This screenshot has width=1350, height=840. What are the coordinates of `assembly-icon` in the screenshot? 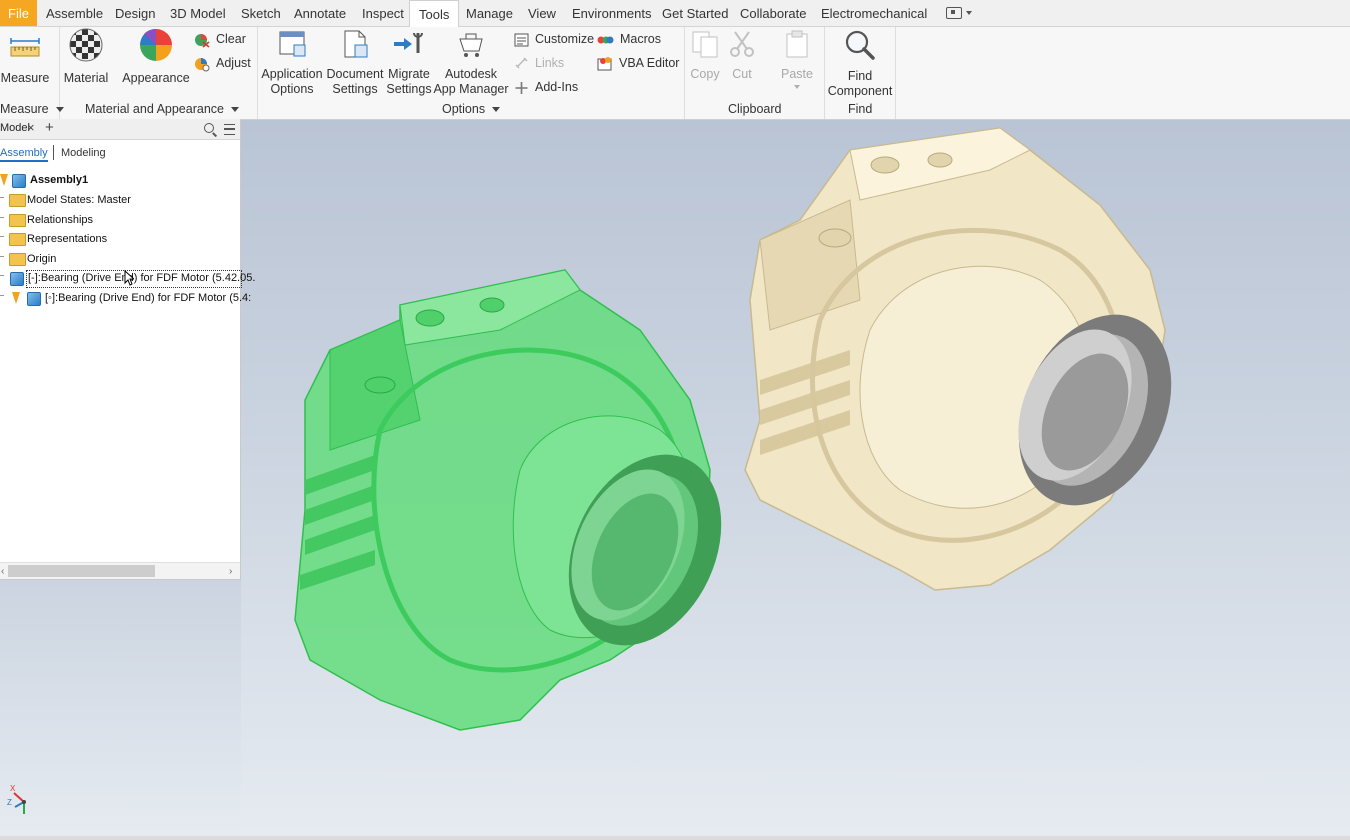 It's located at (19, 181).